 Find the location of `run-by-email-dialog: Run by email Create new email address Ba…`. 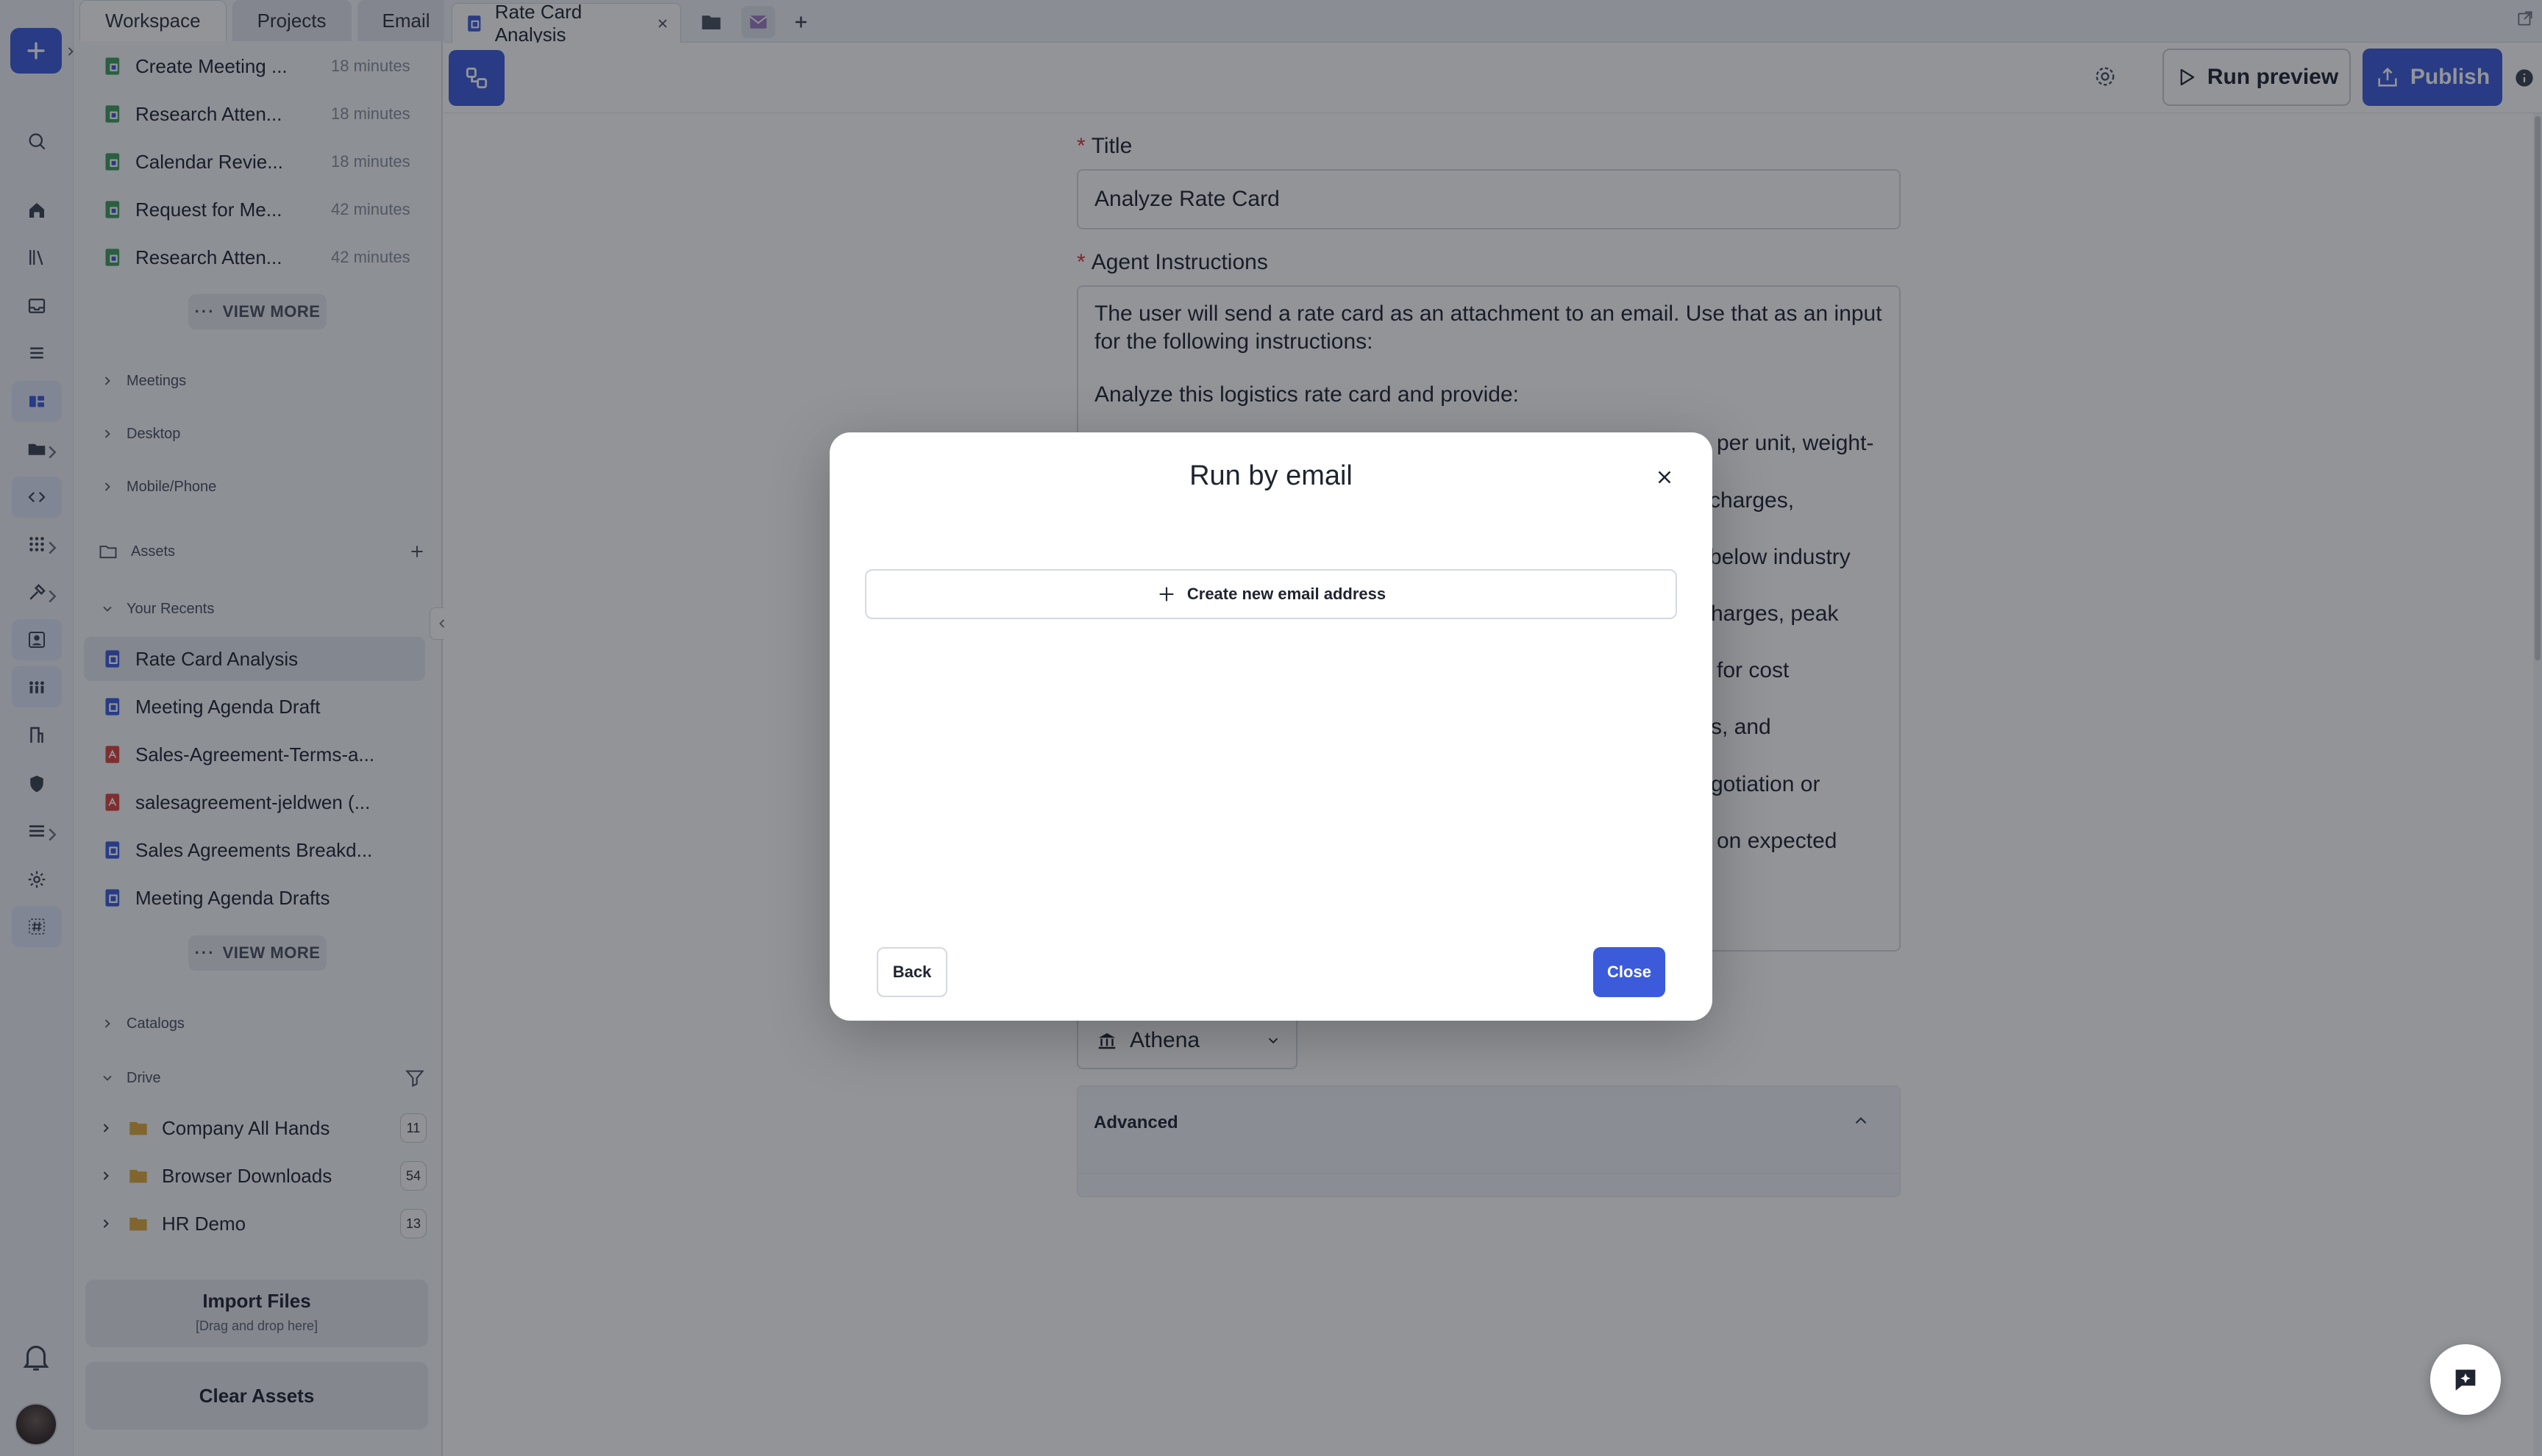

run-by-email-dialog: Run by email Create new email address Ba… is located at coordinates (1271, 726).